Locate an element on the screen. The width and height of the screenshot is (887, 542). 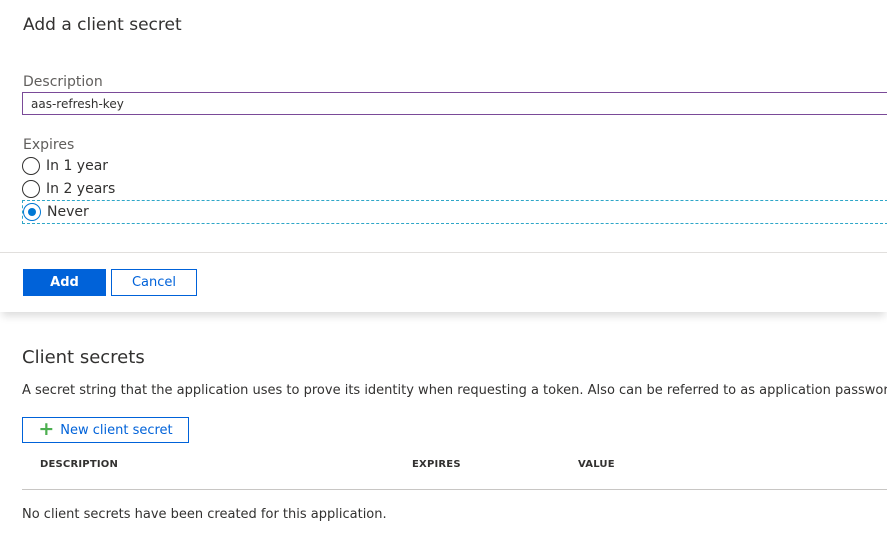
expires-label: Expires is located at coordinates (49, 145).